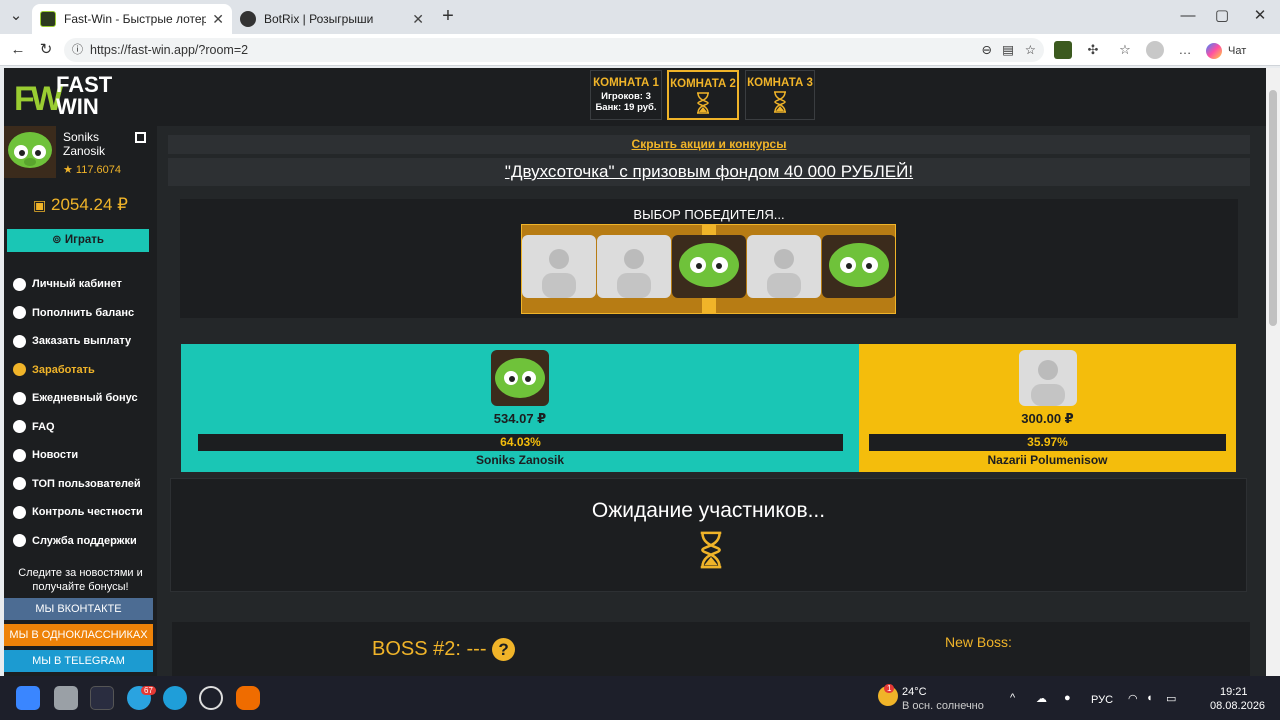 The image size is (1280, 720). I want to click on page-scrollbar, so click(1273, 372).